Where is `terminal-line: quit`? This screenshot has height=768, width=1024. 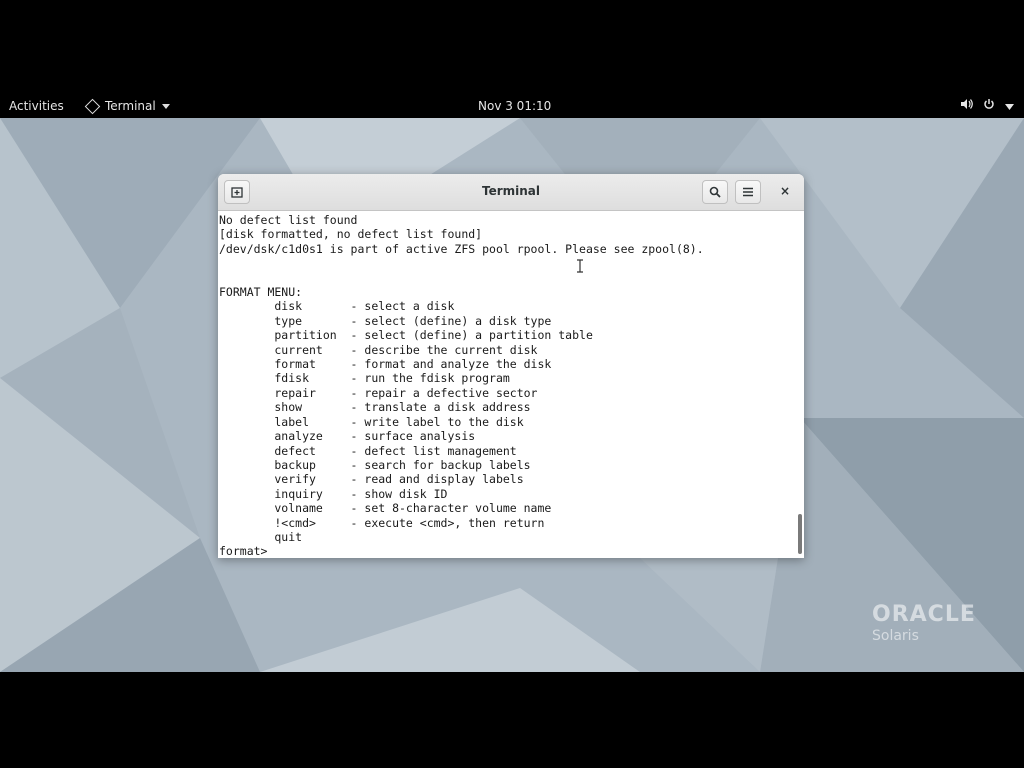 terminal-line: quit is located at coordinates (261, 536).